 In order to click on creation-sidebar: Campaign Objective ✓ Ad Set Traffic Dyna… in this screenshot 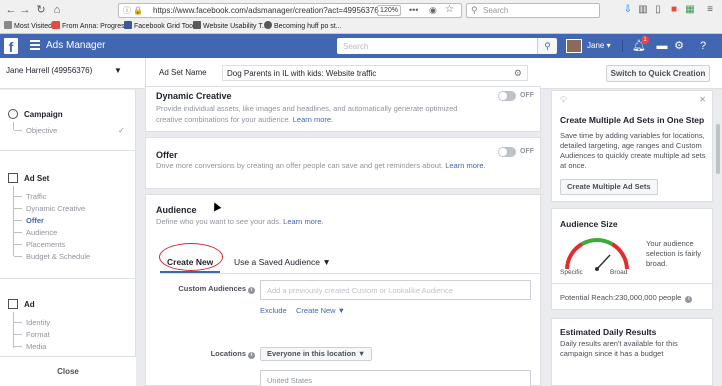, I will do `click(68, 238)`.